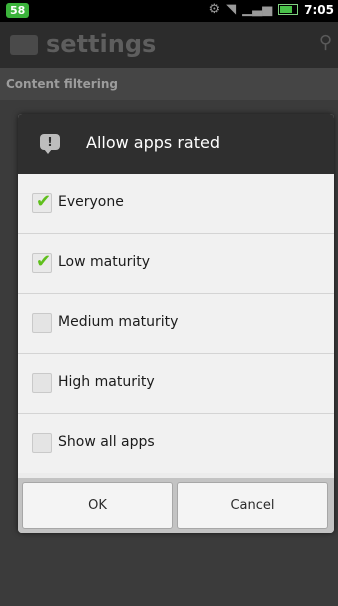  I want to click on option-label: Low maturity, so click(104, 262).